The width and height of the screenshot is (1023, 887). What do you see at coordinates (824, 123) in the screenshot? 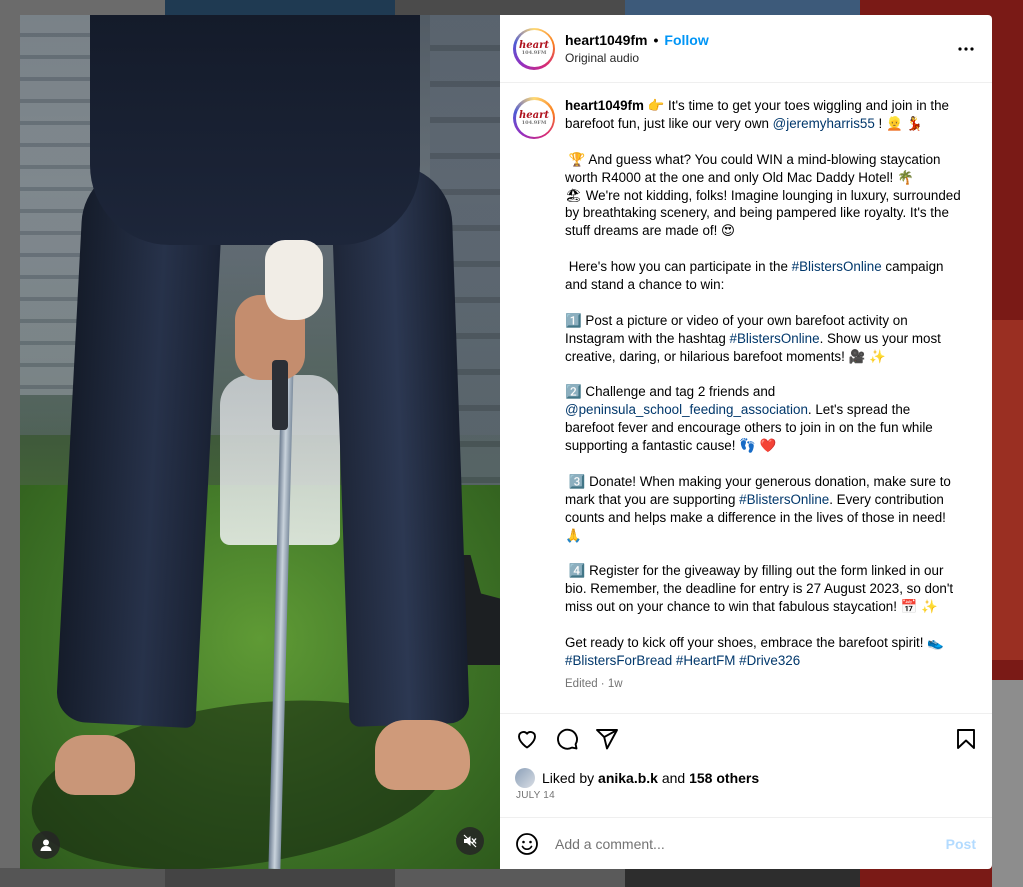
I see `mention-link: @jeremyharris55` at bounding box center [824, 123].